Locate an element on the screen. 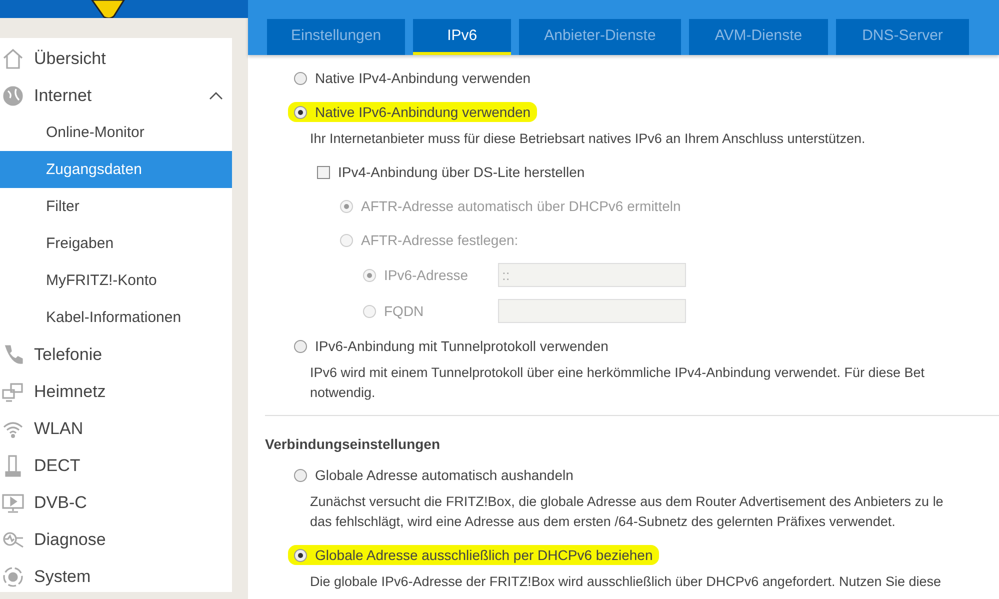 Image resolution: width=999 pixels, height=599 pixels. description-text: das fehlschlägt, wird eine Adresse aus dem ersten /64-Subnetz des gelernten Präfixes verwendet. is located at coordinates (603, 522).